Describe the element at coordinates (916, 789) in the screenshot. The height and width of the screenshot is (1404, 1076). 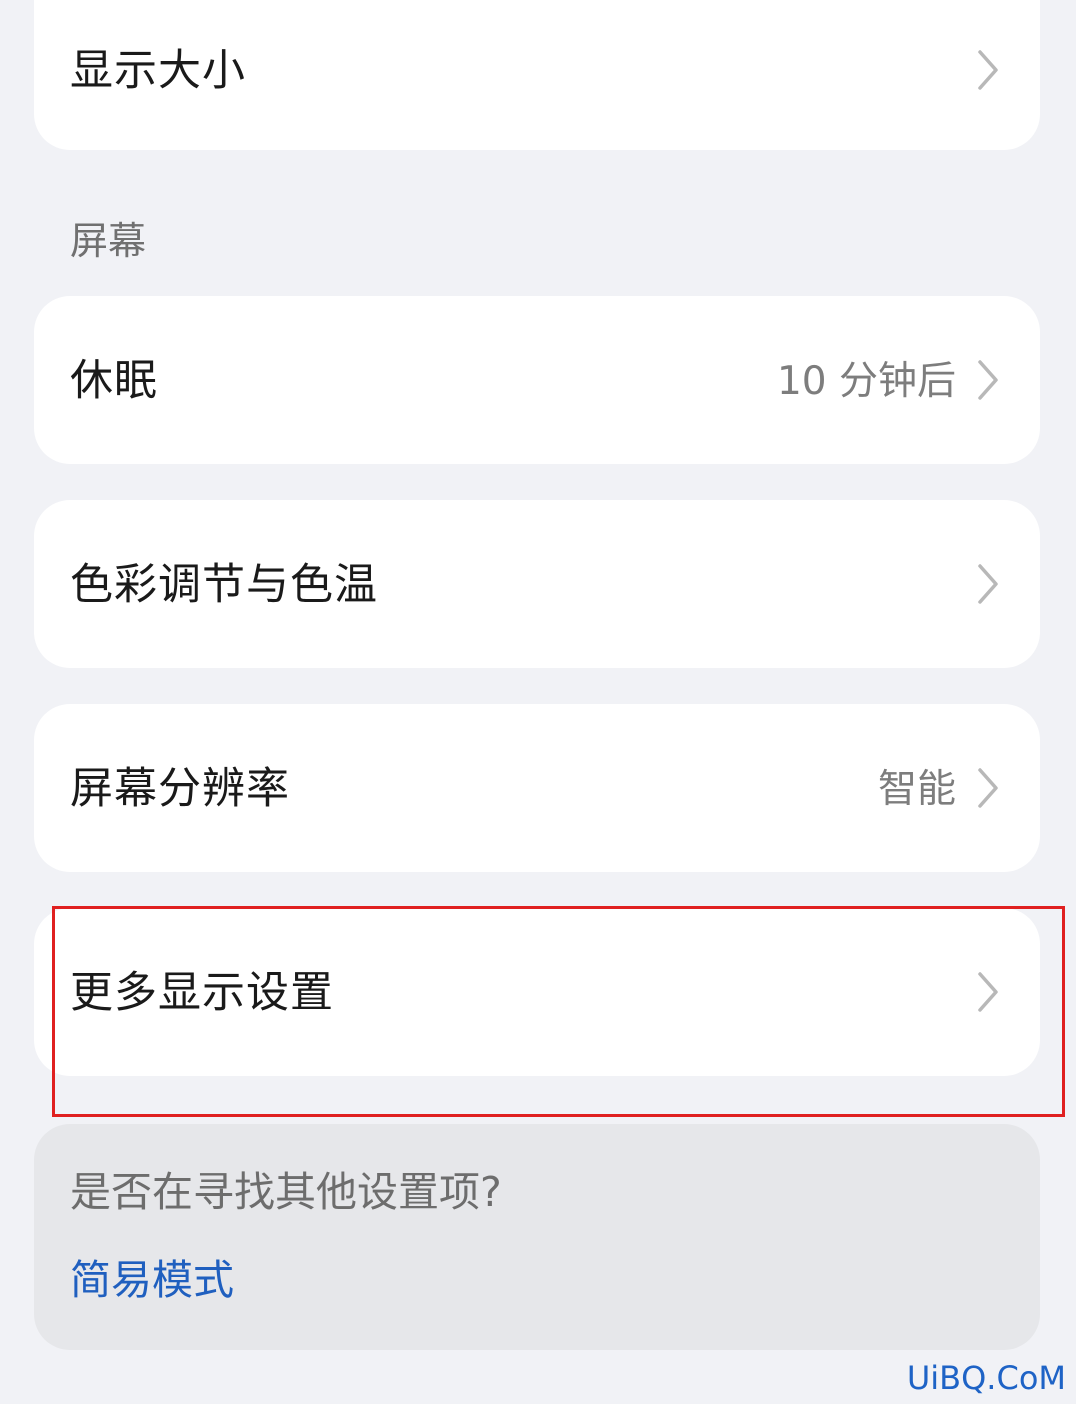
I see `screen-resolution-value: 智能` at that location.